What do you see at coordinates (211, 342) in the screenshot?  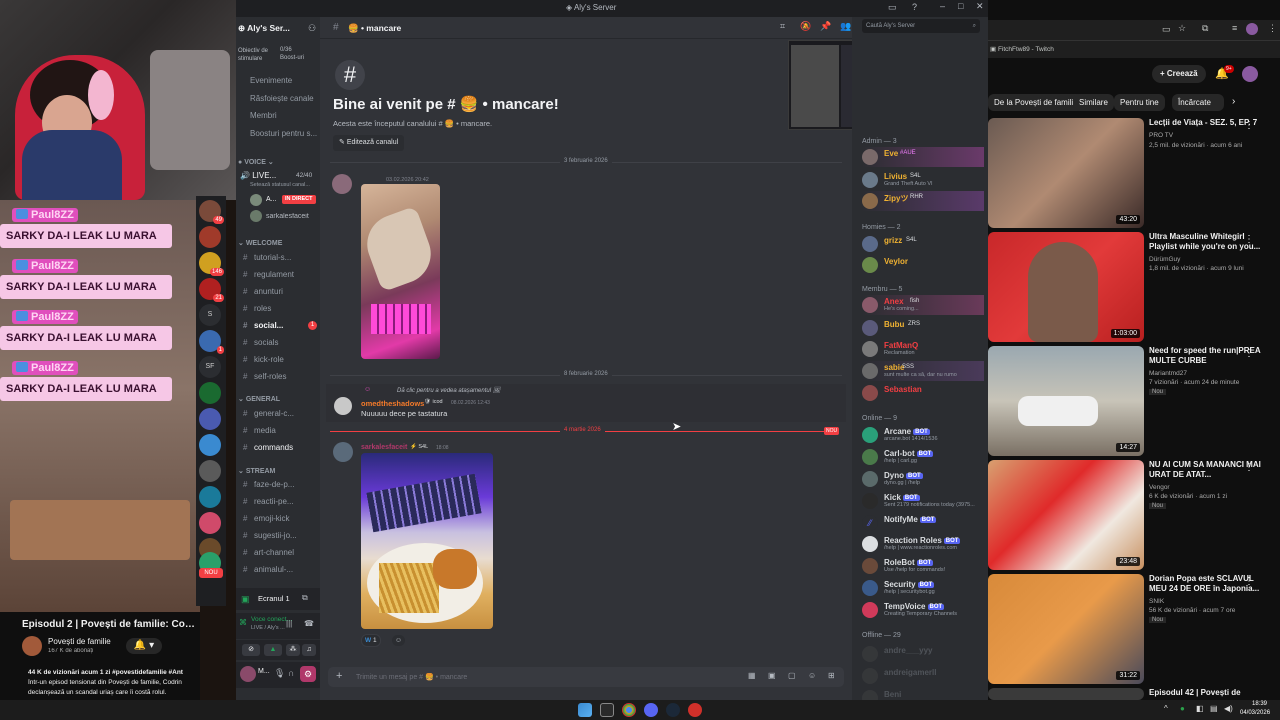 I see `server-icon: 1` at bounding box center [211, 342].